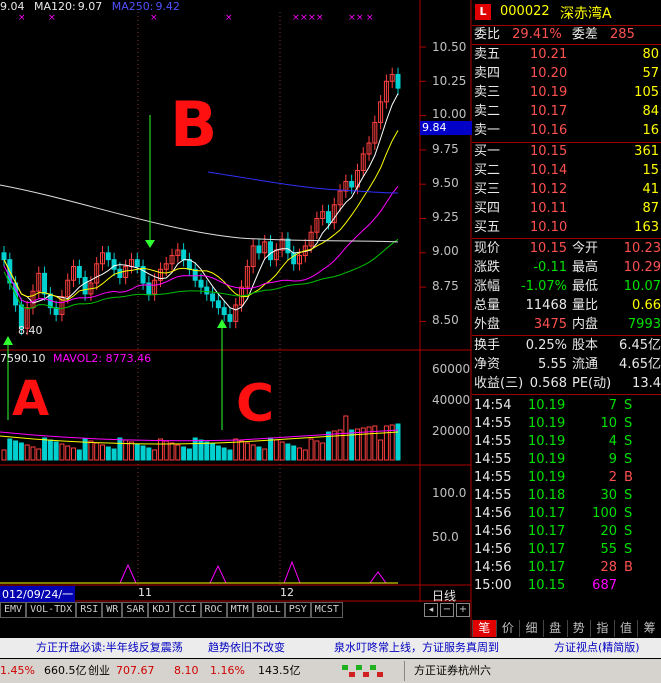 The image size is (661, 683). I want to click on tab-trend: 势, so click(578, 628).